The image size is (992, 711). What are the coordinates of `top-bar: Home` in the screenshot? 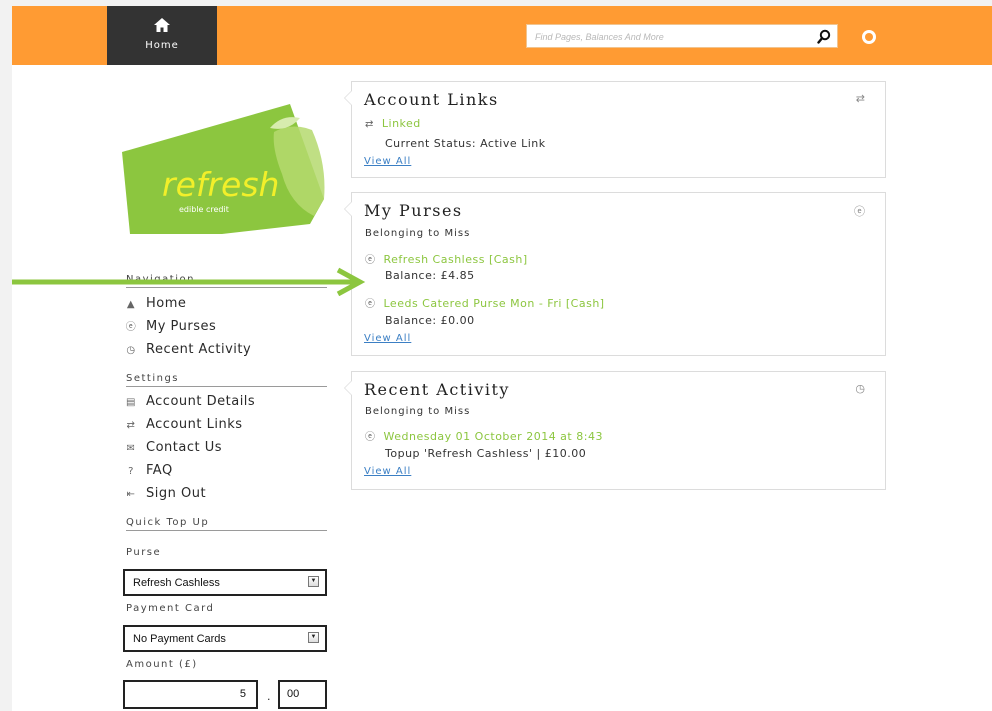 It's located at (502, 35).